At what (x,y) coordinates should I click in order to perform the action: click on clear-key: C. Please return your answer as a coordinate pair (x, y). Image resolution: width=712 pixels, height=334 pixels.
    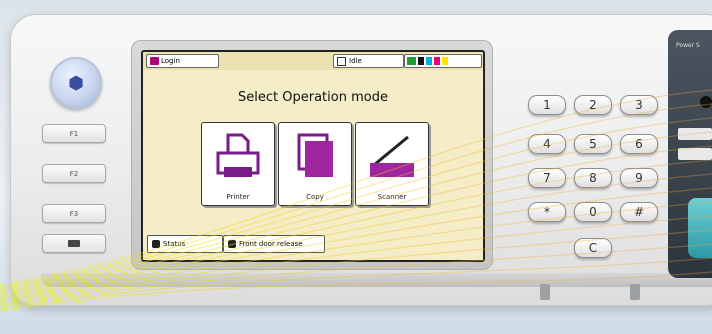
    Looking at the image, I should click on (593, 248).